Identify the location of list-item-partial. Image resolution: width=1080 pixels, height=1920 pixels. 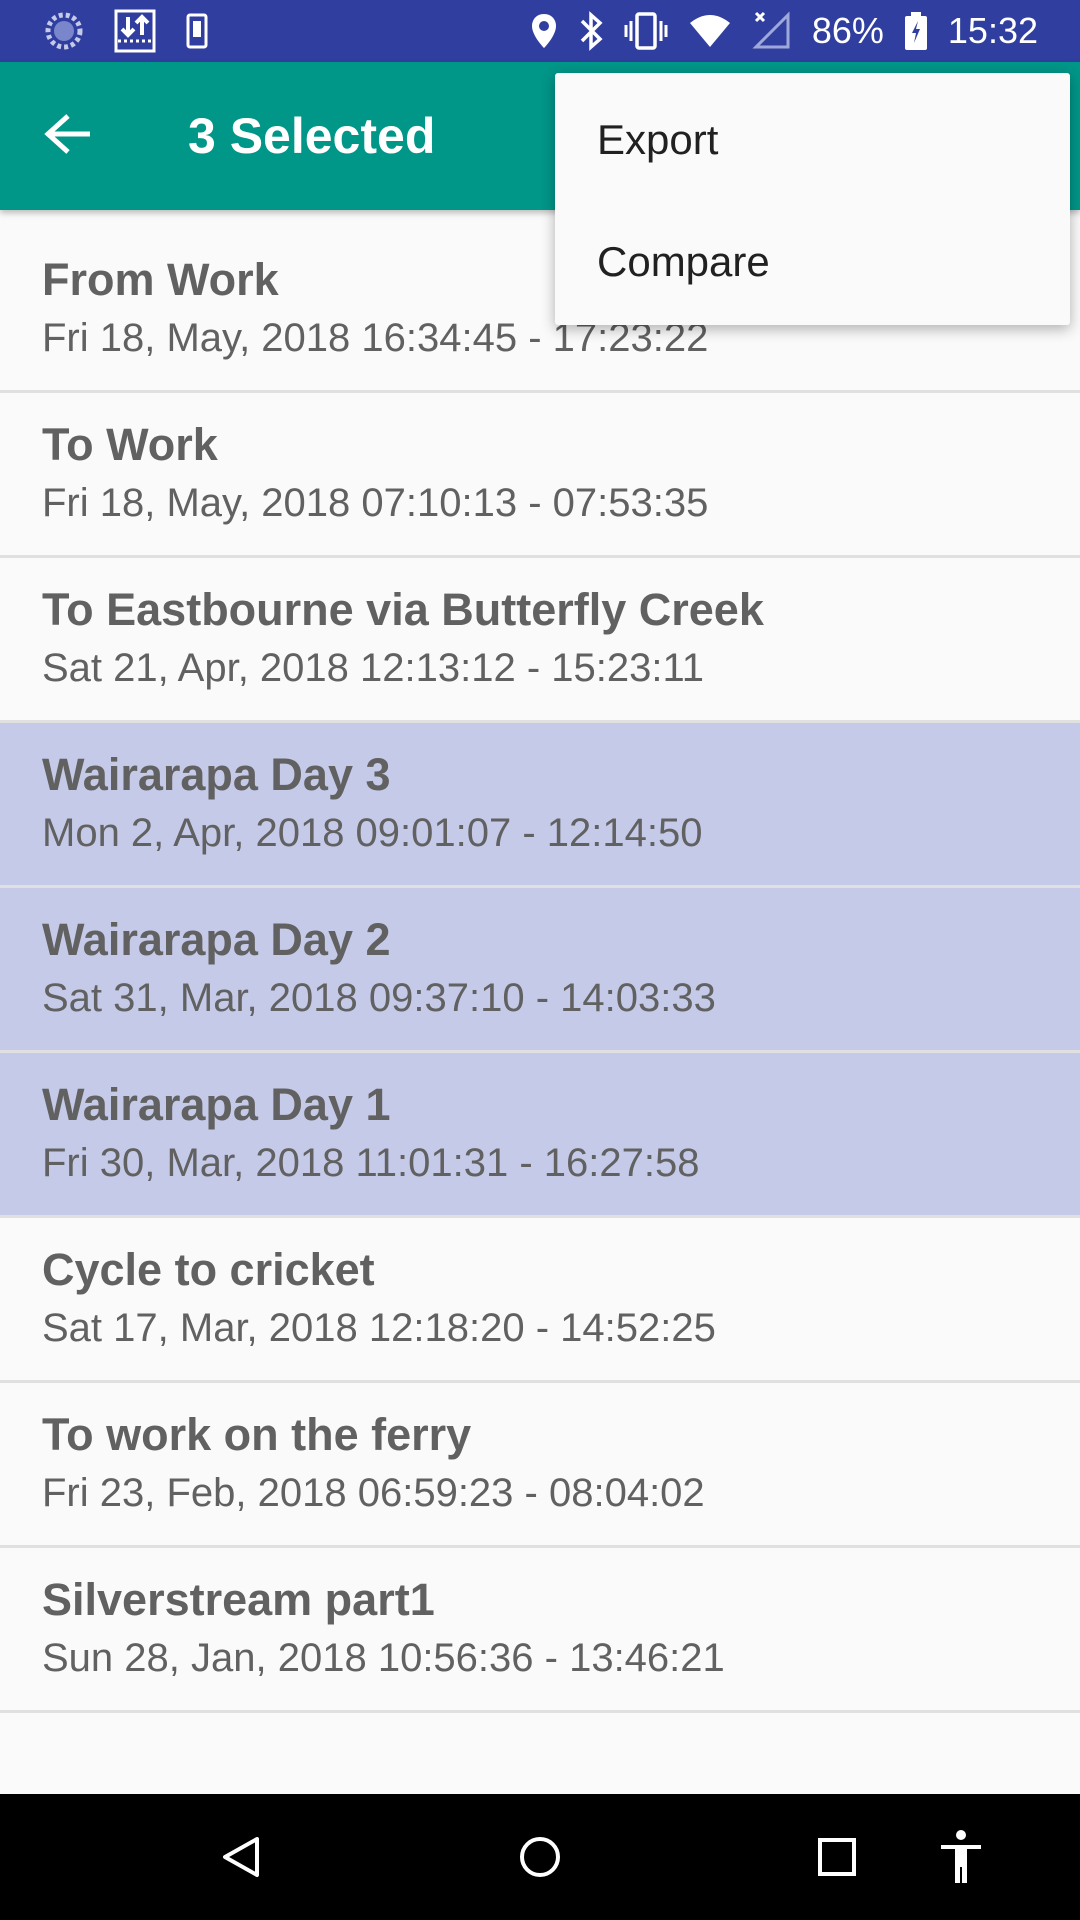
(540, 1753).